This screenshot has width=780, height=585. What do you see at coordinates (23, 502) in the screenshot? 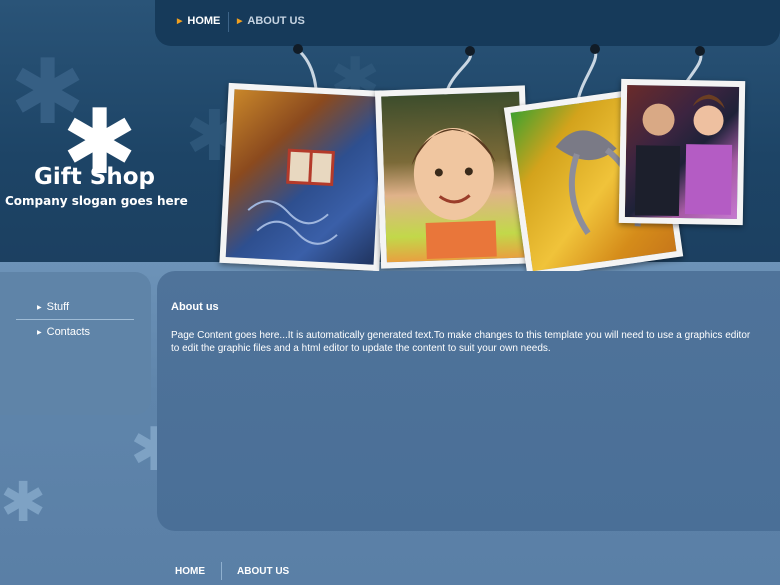
I see `decorative-asterisk: ✱` at bounding box center [23, 502].